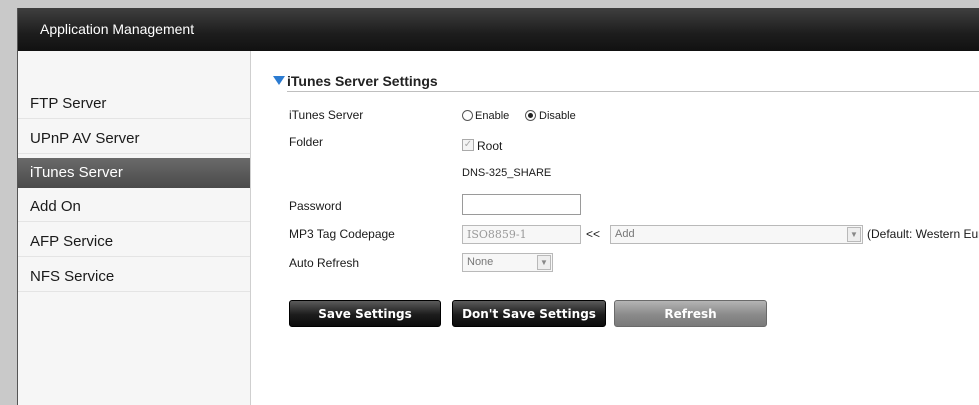  I want to click on collapse-triangle-icon, so click(279, 80).